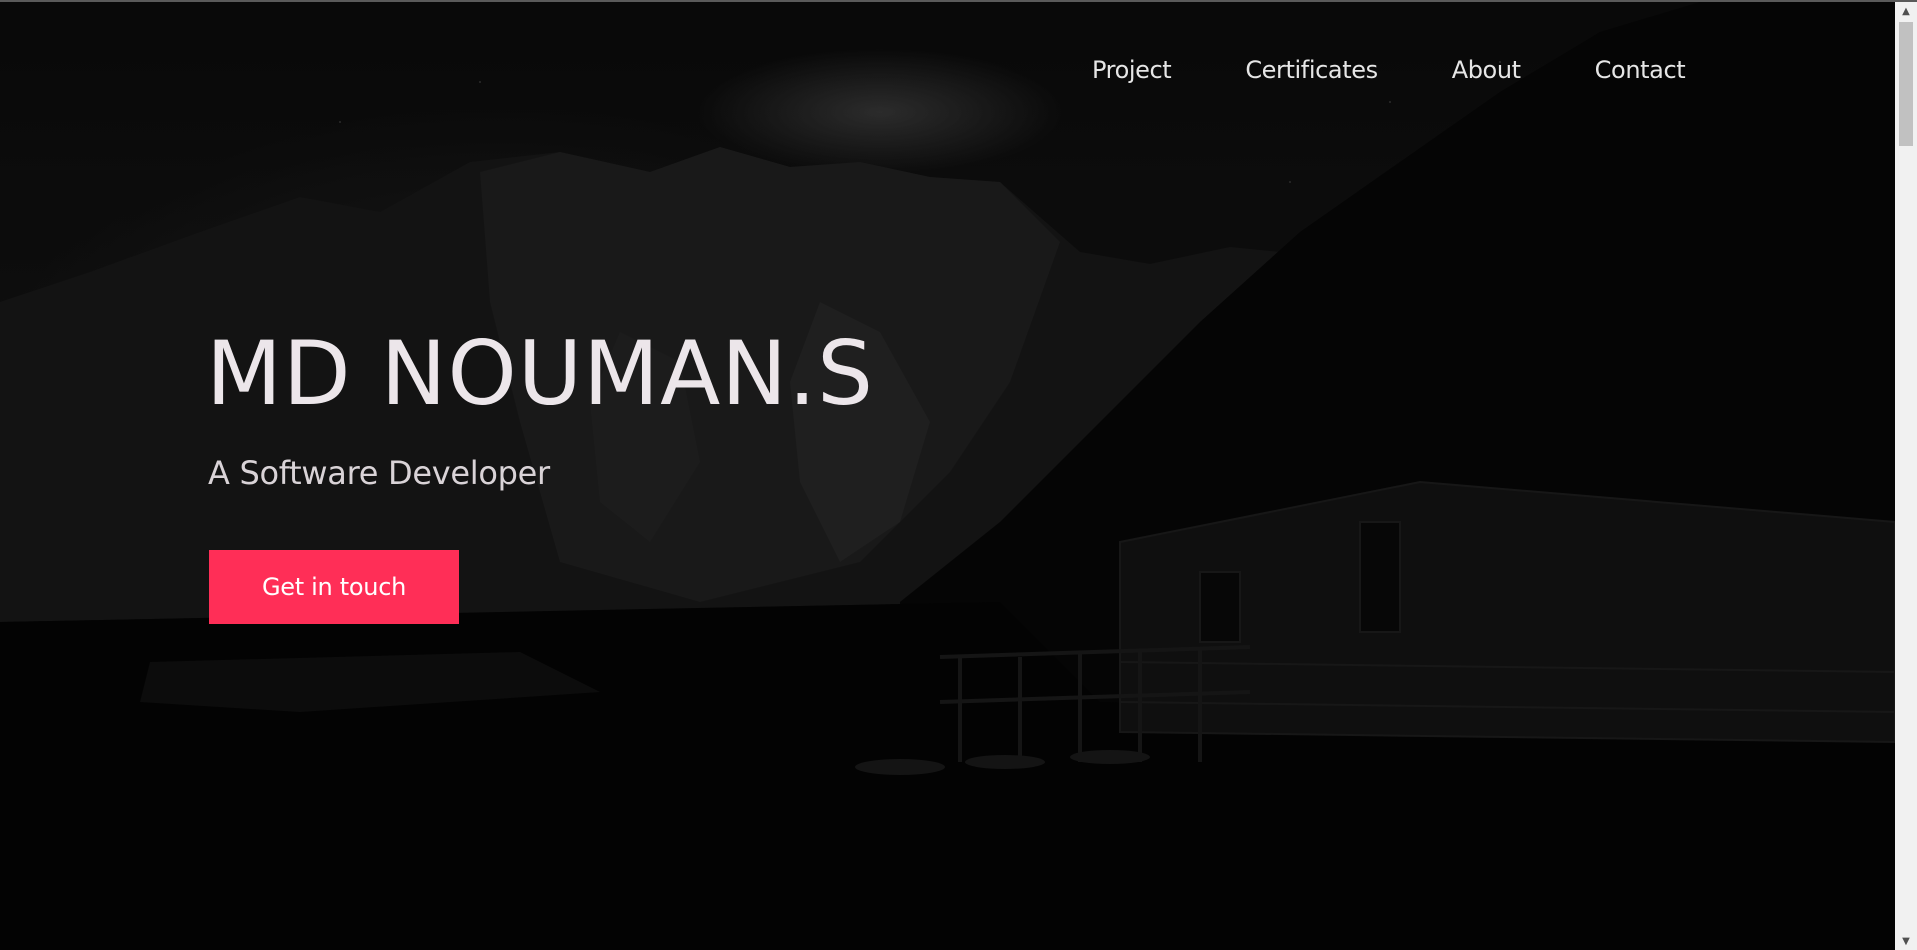 The image size is (1917, 950). I want to click on triangle-up-icon: ▲, so click(1906, 11).